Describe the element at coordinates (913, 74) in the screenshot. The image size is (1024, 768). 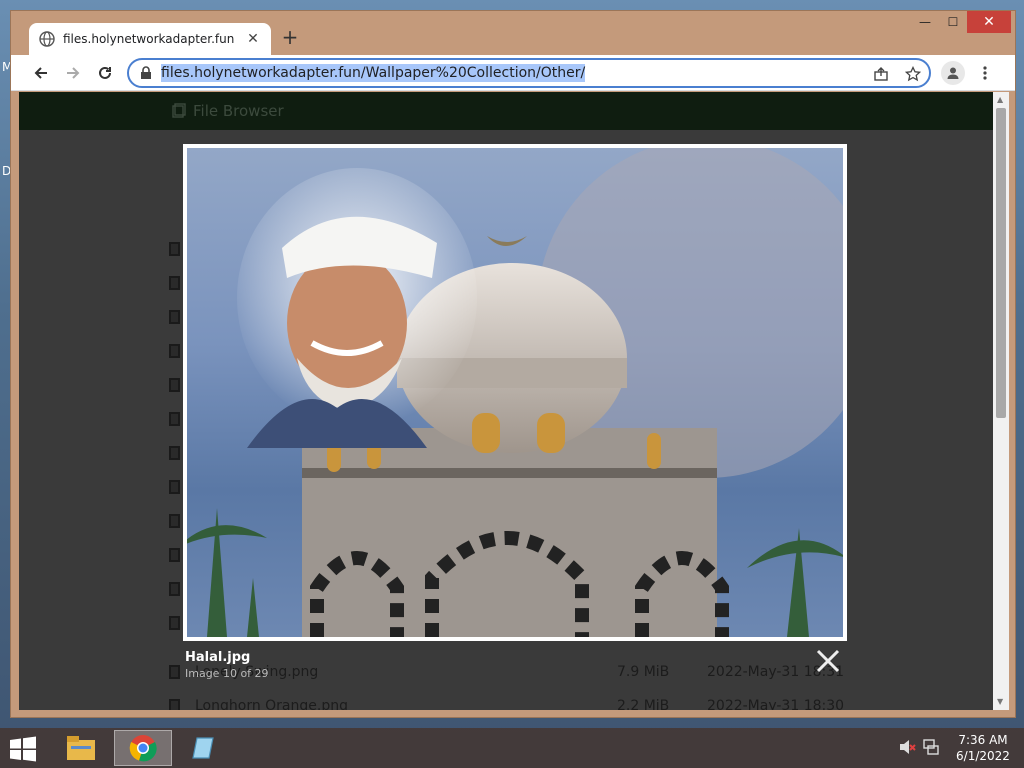
I see `star-icon` at that location.